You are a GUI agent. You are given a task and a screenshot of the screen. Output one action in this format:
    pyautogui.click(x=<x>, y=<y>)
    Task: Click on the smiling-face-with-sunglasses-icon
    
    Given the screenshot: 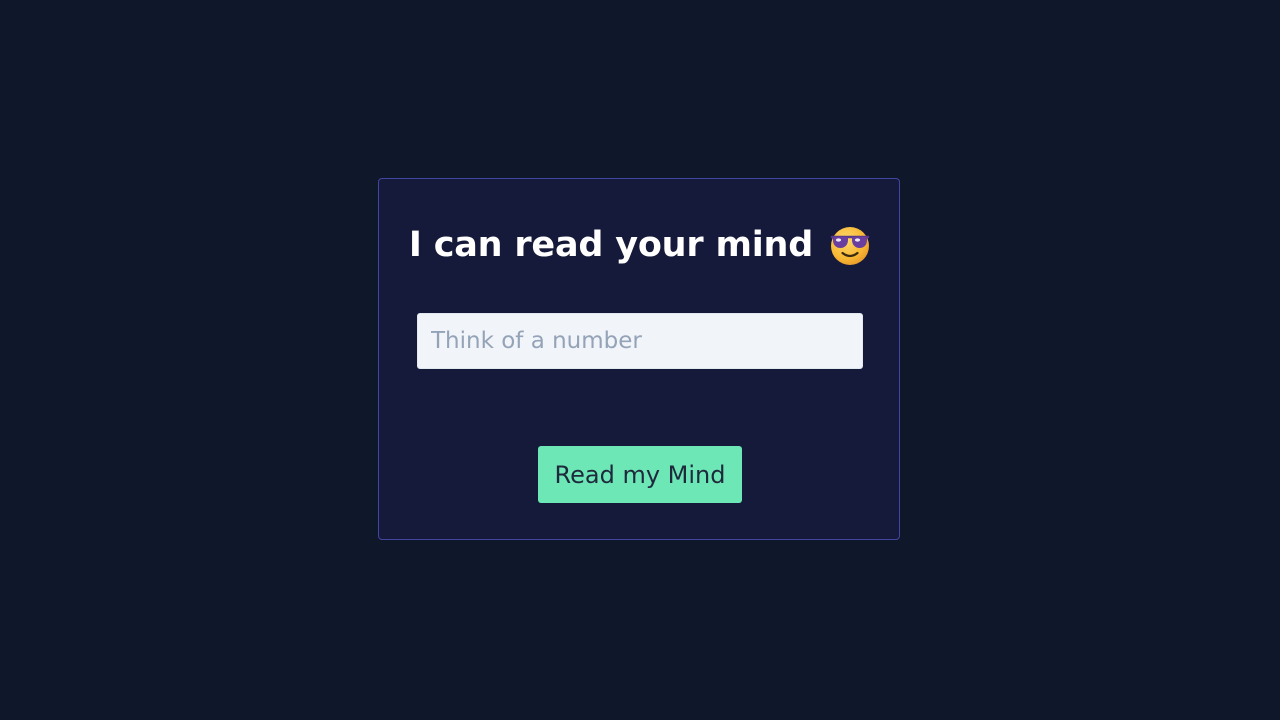 What is the action you would take?
    pyautogui.click(x=850, y=246)
    